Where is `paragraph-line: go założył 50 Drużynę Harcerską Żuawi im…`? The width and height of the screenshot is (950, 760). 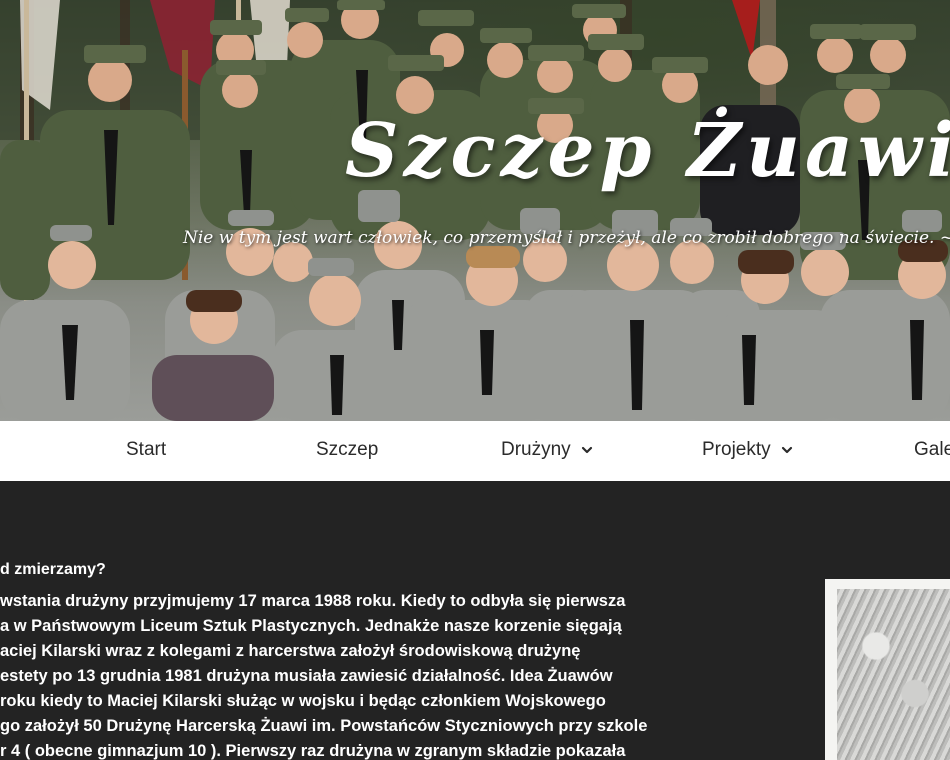 paragraph-line: go założył 50 Drużynę Harcerską Żuawi im… is located at coordinates (324, 726).